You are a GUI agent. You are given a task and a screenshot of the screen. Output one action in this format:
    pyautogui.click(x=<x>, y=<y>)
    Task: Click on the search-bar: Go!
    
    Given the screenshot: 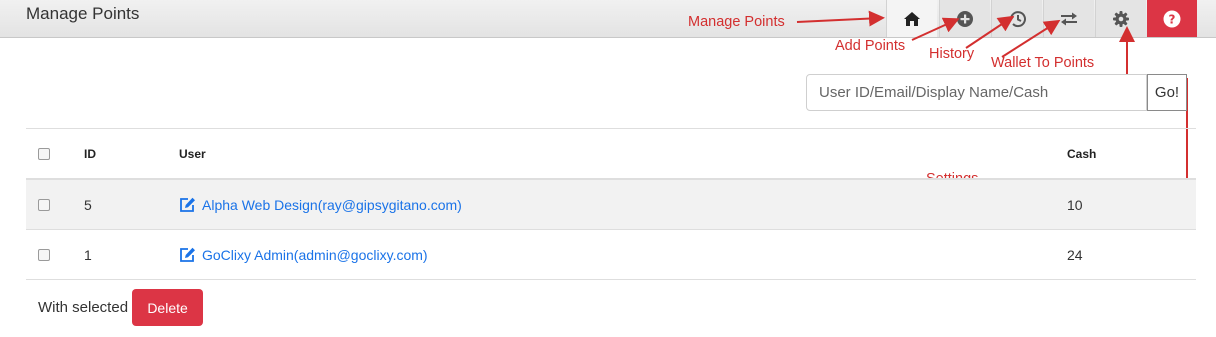 What is the action you would take?
    pyautogui.click(x=996, y=92)
    